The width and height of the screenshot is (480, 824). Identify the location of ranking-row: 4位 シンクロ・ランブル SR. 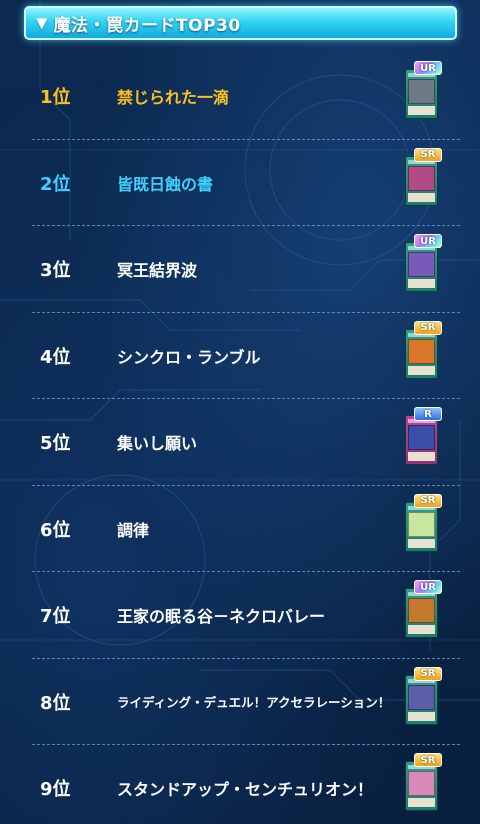
(240, 356).